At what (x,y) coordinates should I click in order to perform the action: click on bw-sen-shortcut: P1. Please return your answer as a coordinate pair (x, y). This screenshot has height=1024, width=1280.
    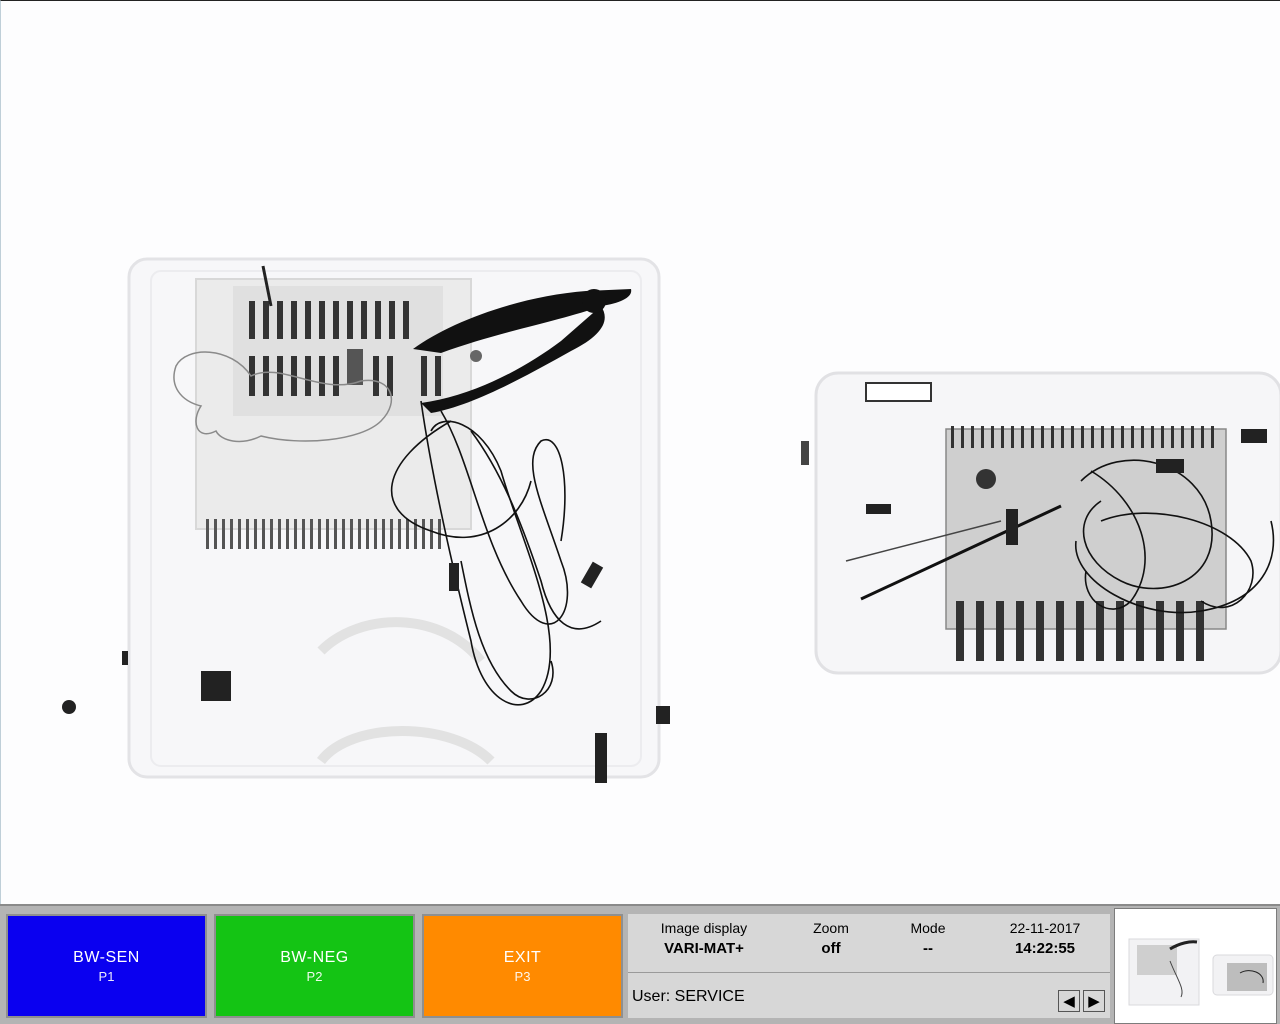
    Looking at the image, I should click on (106, 976).